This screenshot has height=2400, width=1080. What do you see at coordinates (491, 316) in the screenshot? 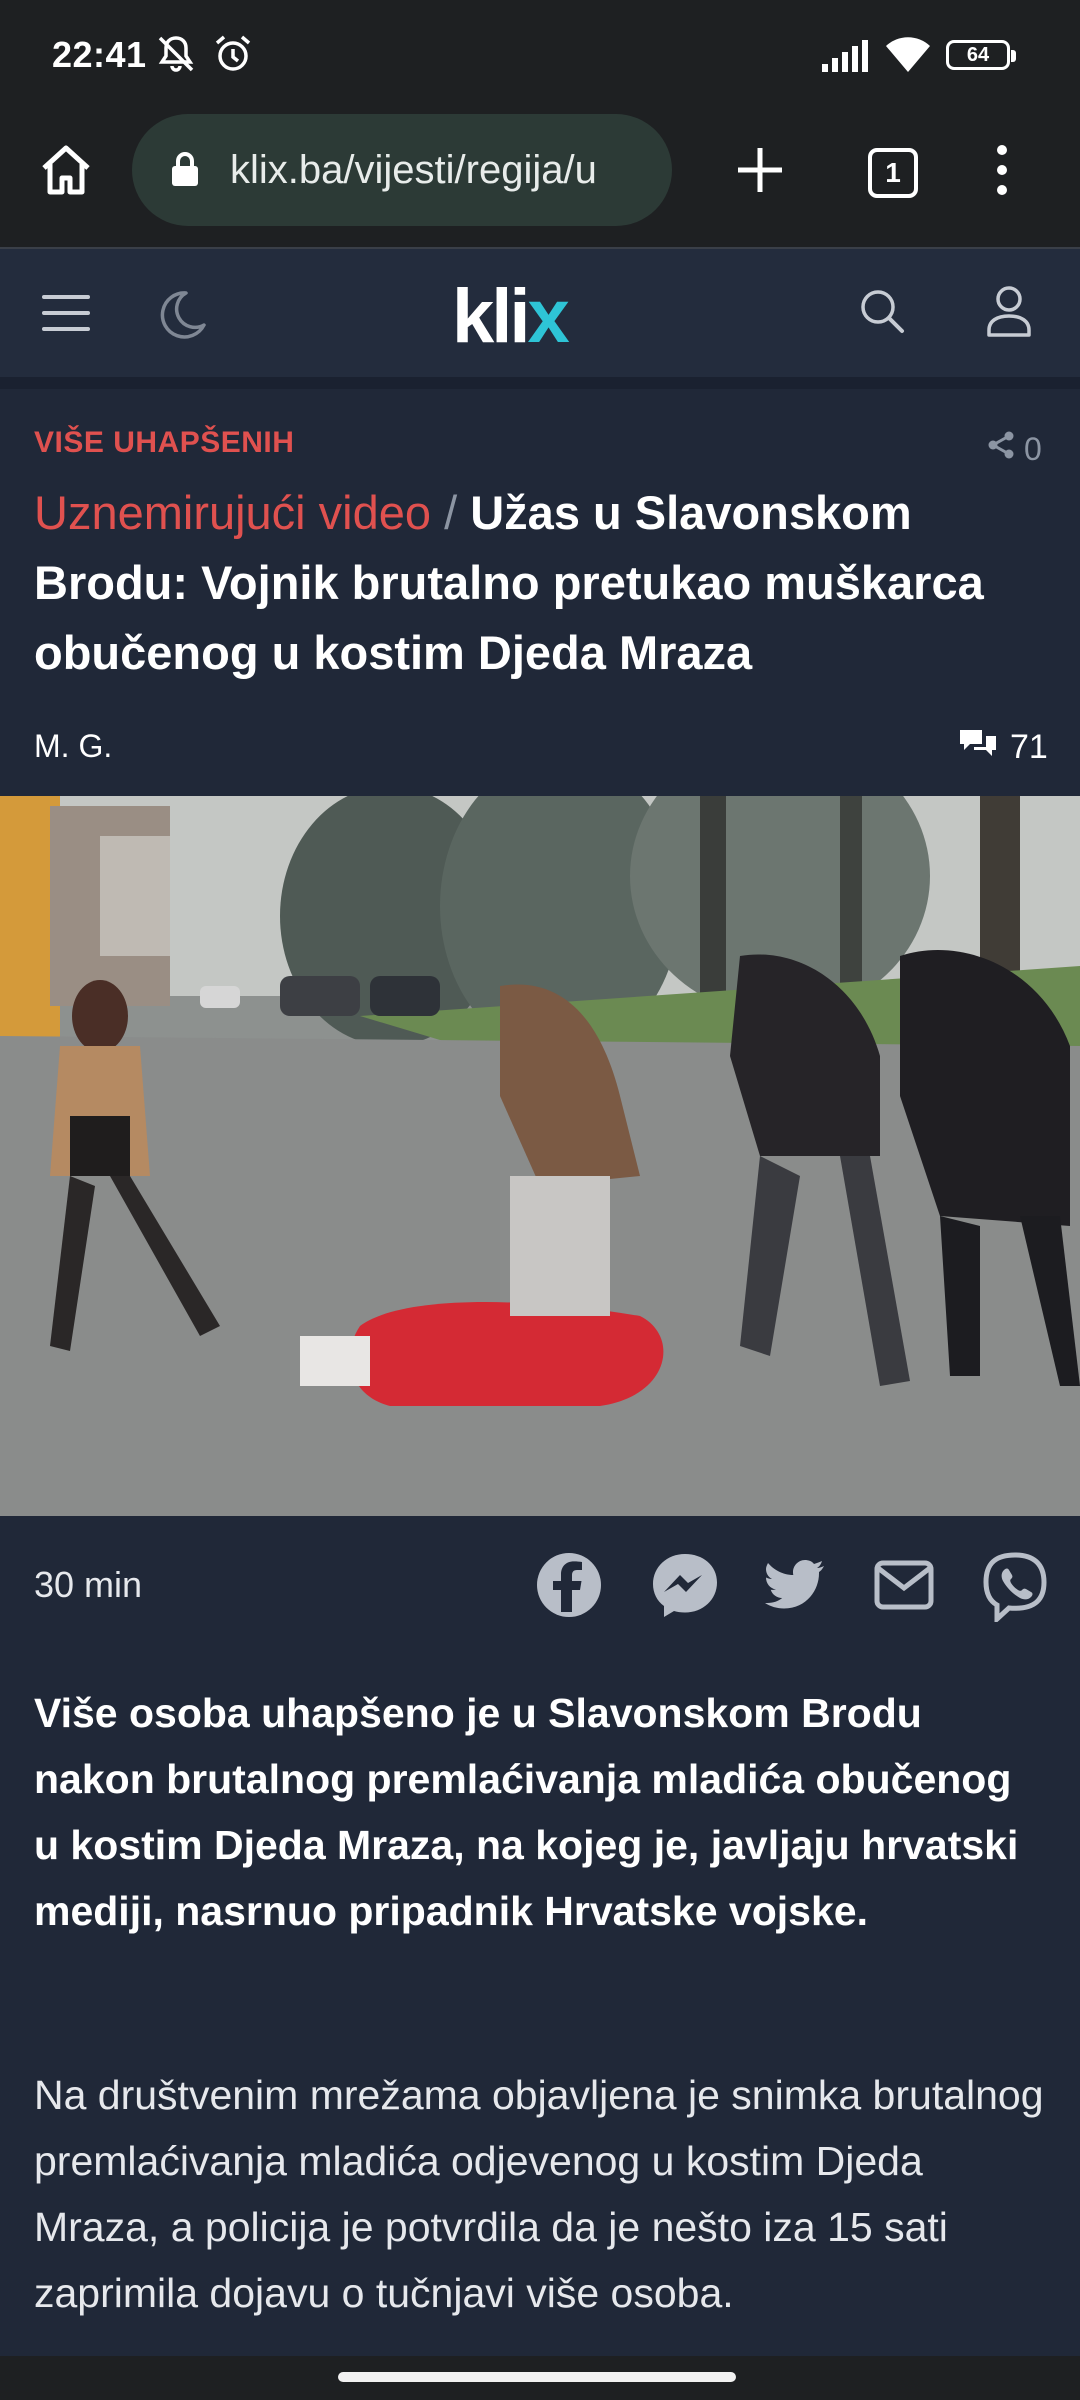
I see `logo-text: kli` at bounding box center [491, 316].